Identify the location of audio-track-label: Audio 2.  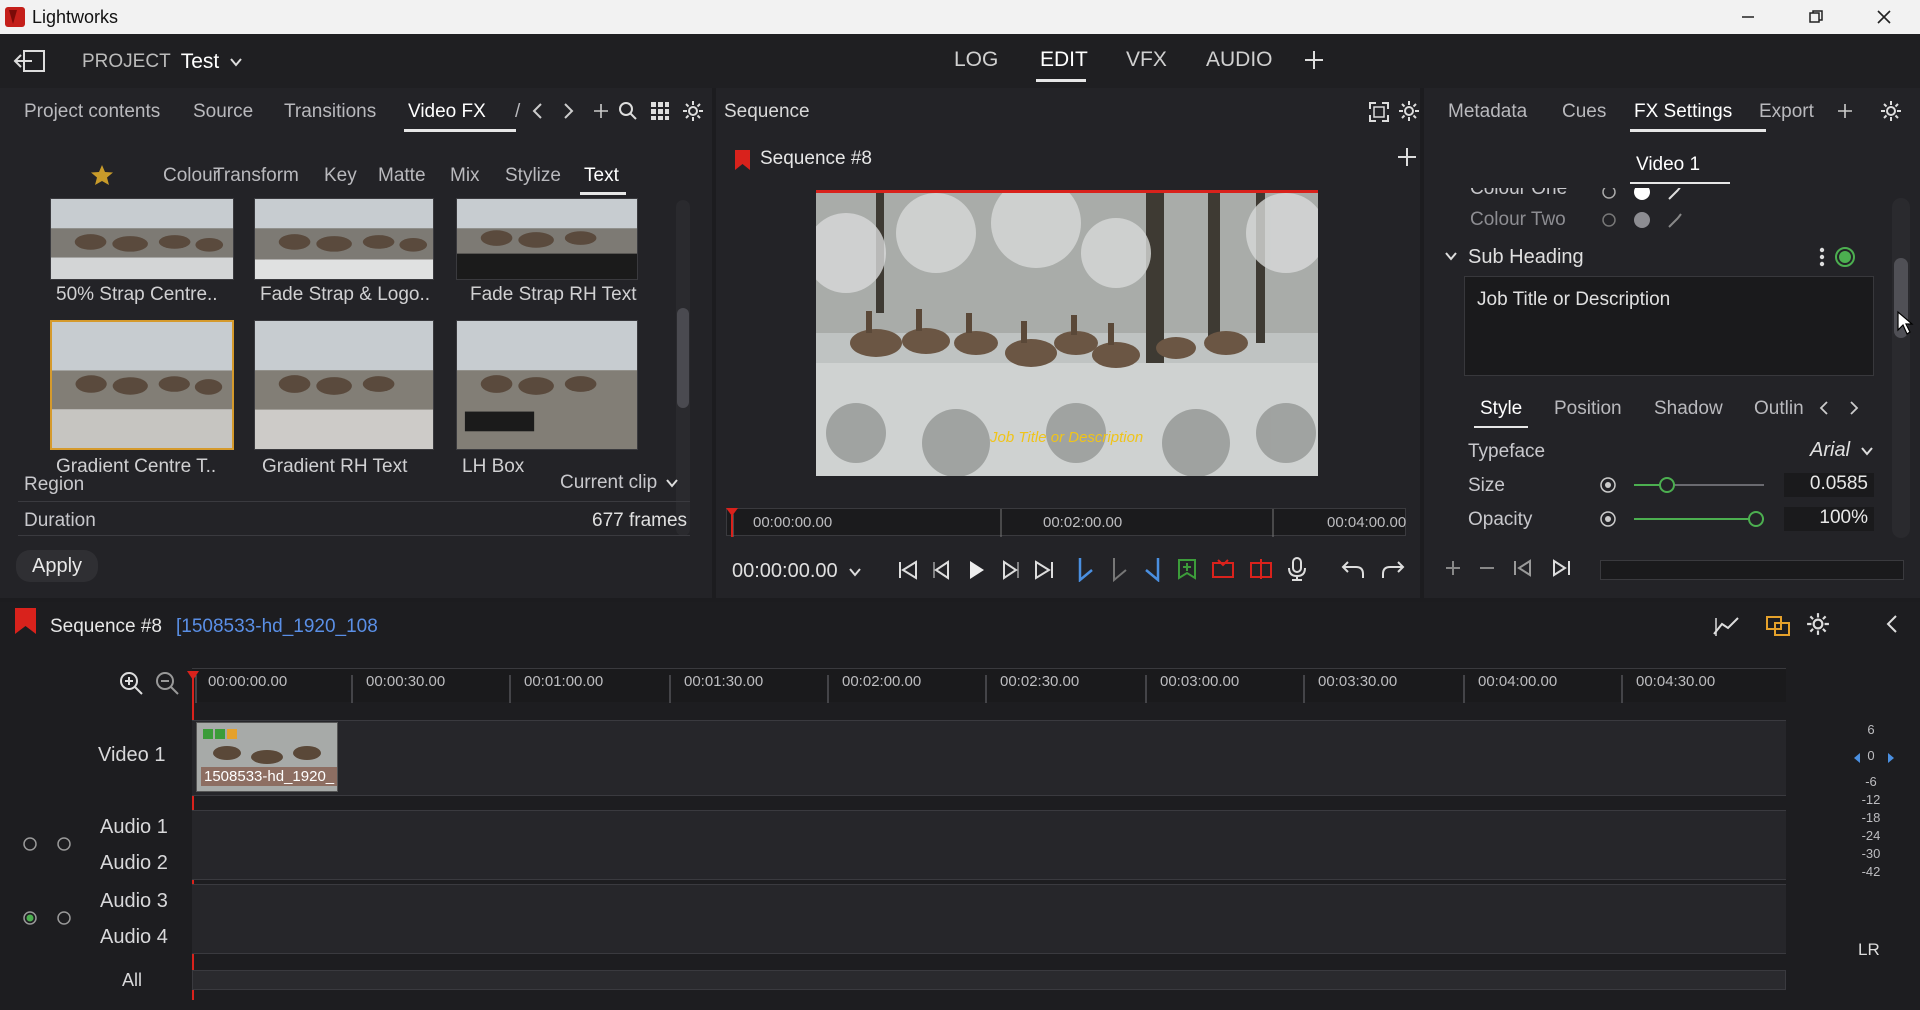
(134, 863).